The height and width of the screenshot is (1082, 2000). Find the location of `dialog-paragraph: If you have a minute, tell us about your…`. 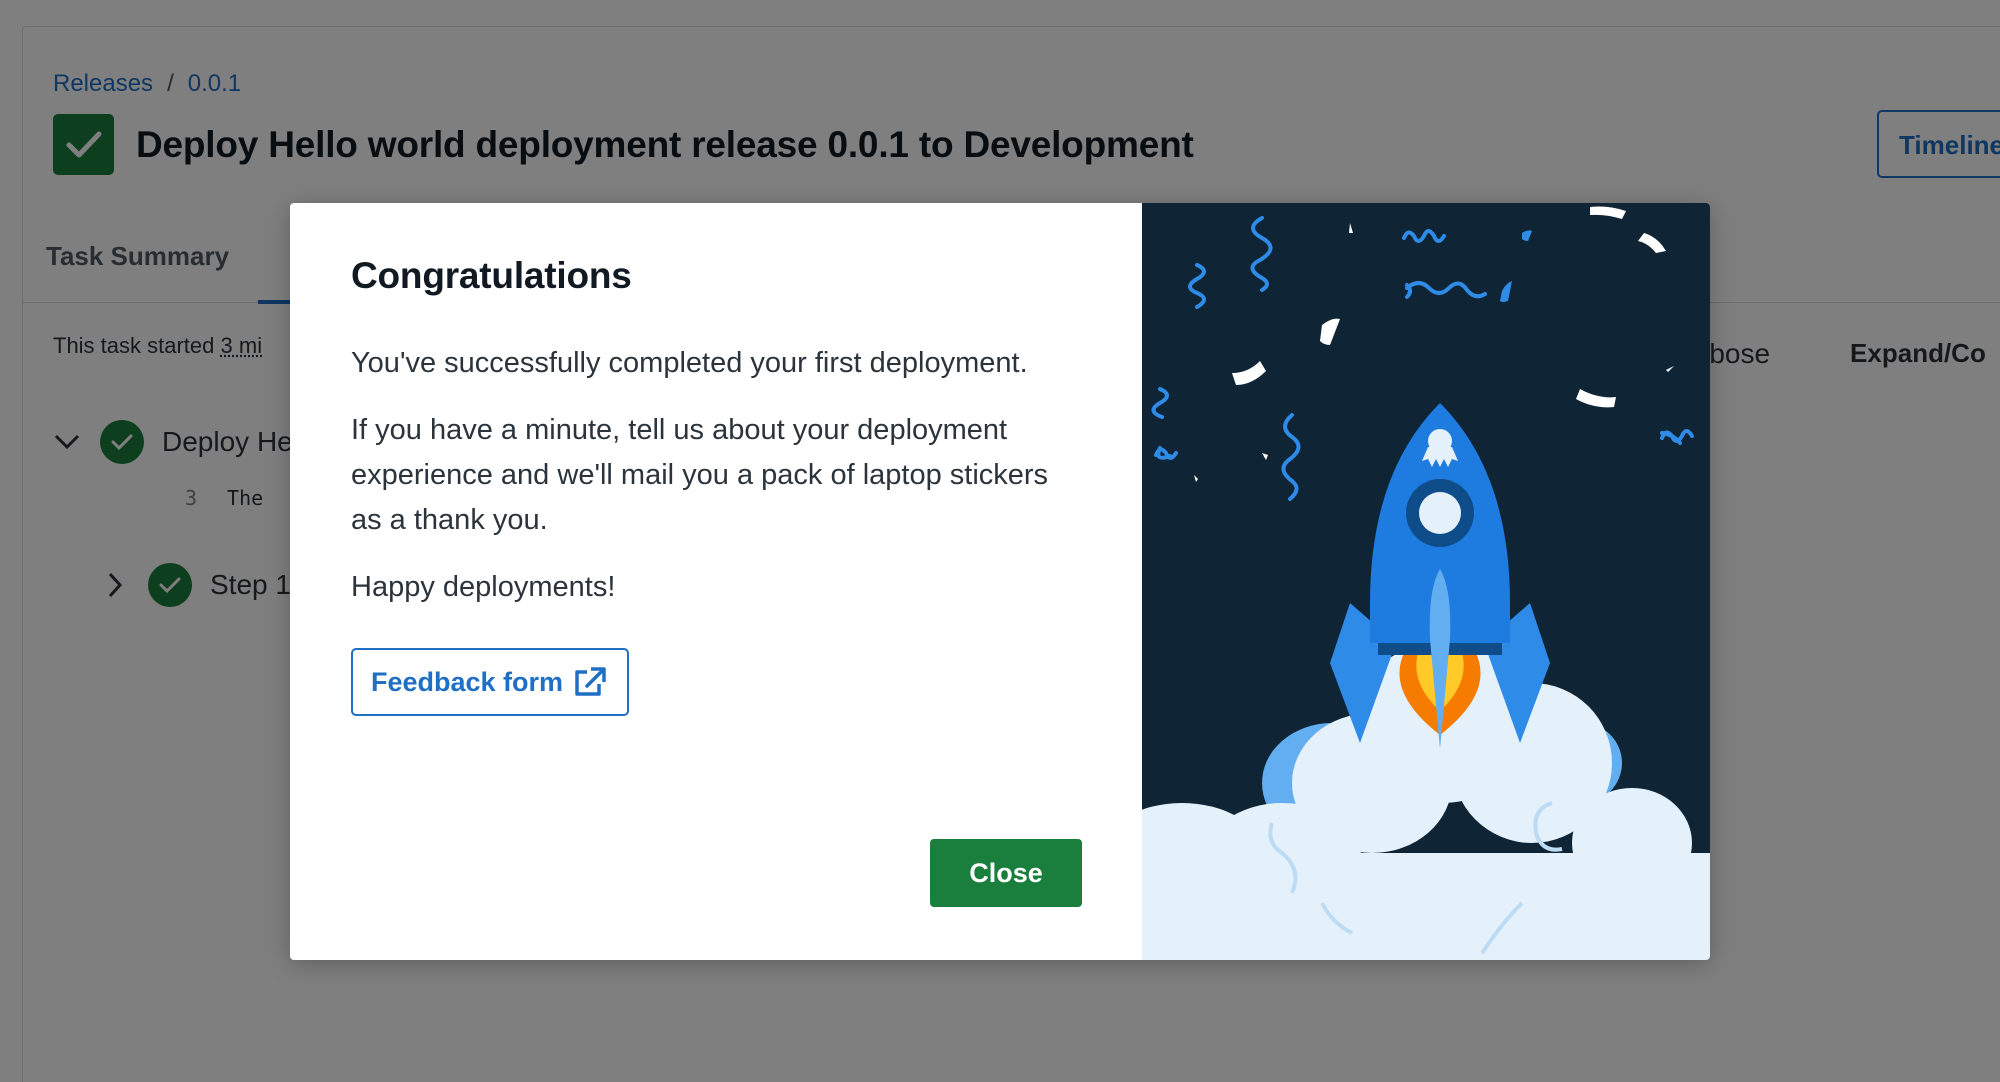

dialog-paragraph: If you have a minute, tell us about your… is located at coordinates (700, 475).